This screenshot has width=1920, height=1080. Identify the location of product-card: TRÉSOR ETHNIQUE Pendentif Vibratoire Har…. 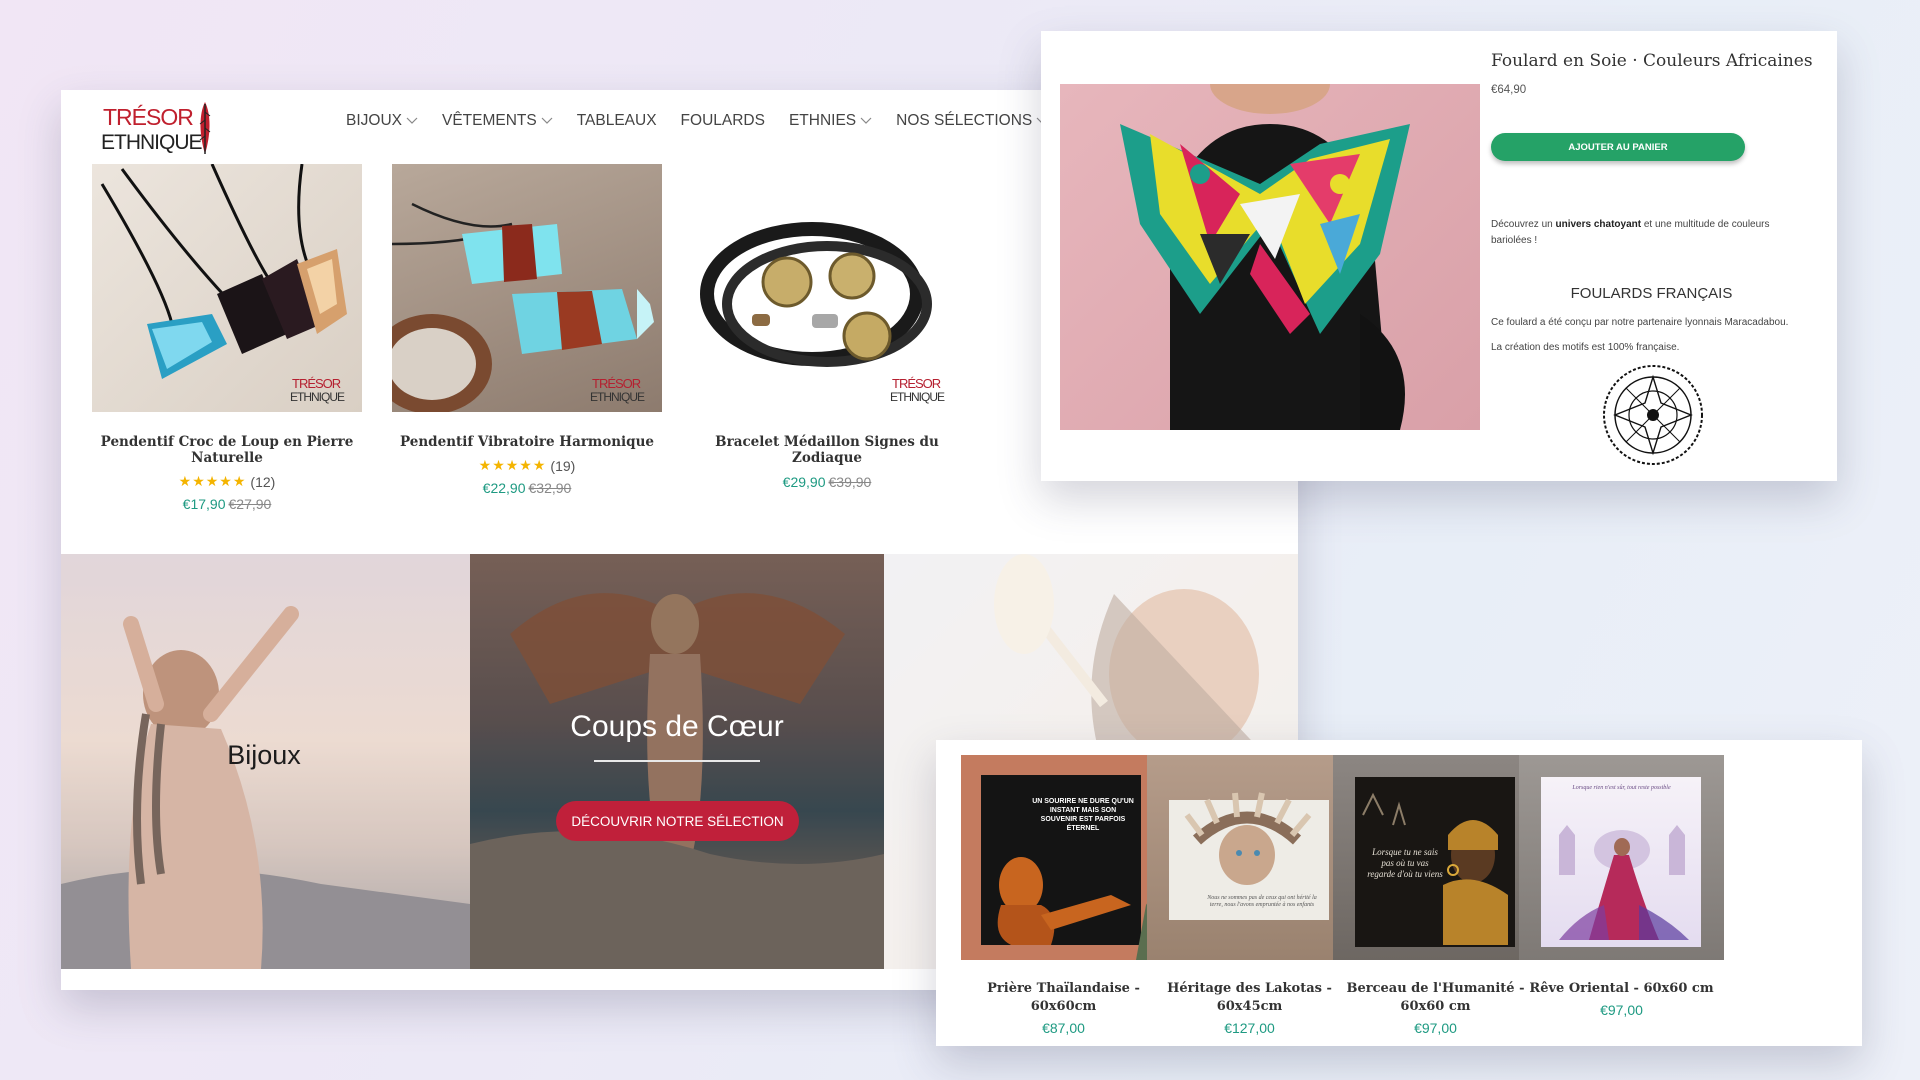
(527, 330).